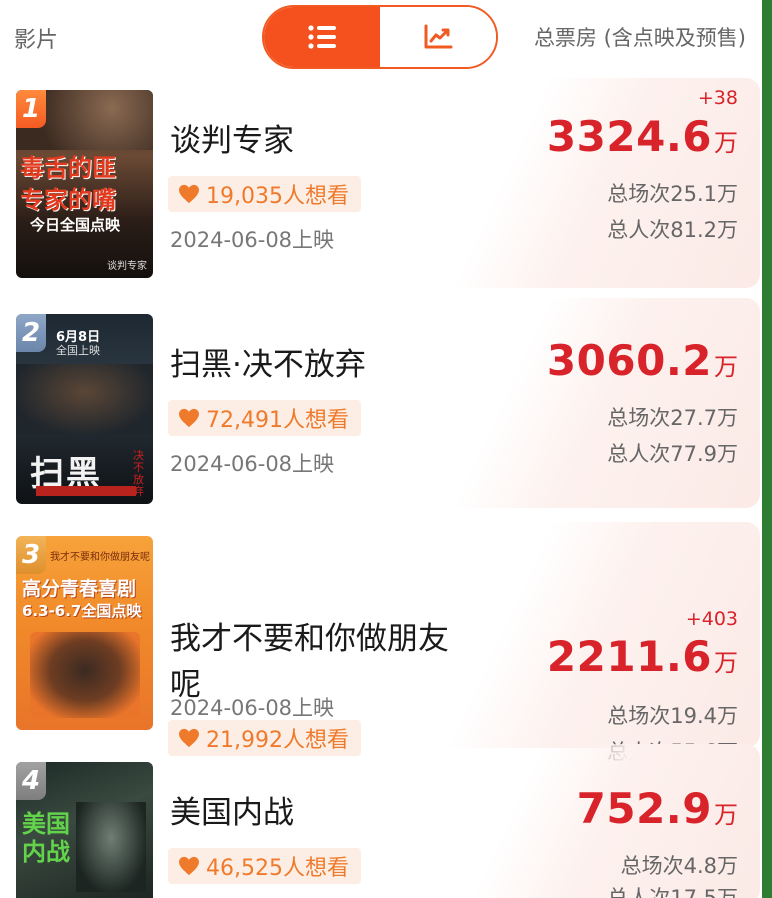 The width and height of the screenshot is (772, 898). I want to click on movie-title-line: 我才不要和你做朋友, so click(309, 639).